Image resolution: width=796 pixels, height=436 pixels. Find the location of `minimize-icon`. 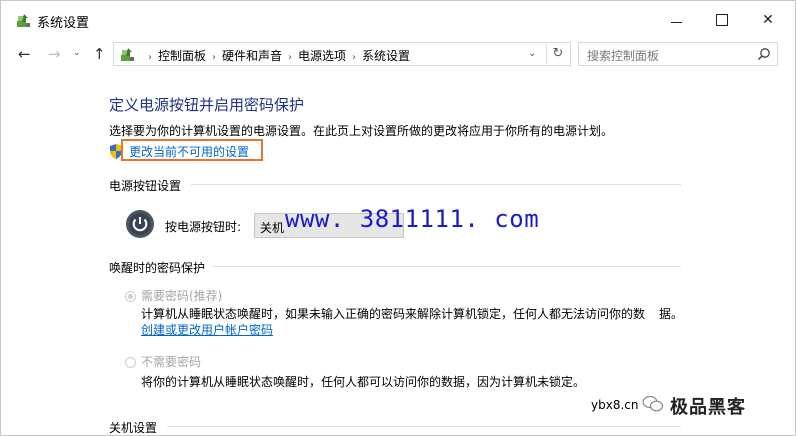

minimize-icon is located at coordinates (676, 22).